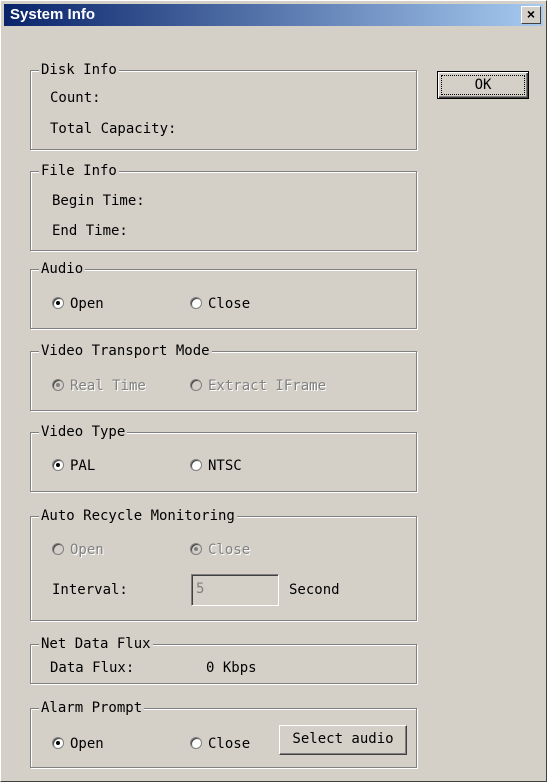  I want to click on data-flux-value: 0 Kbps, so click(231, 668).